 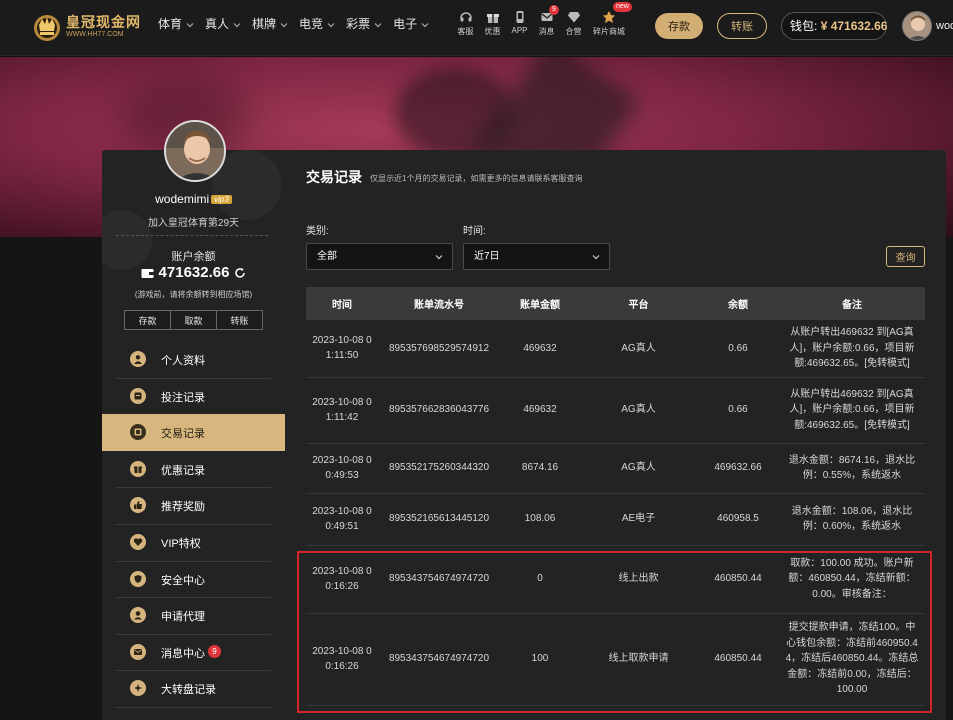 What do you see at coordinates (334, 177) in the screenshot?
I see `page-title: 交易记录` at bounding box center [334, 177].